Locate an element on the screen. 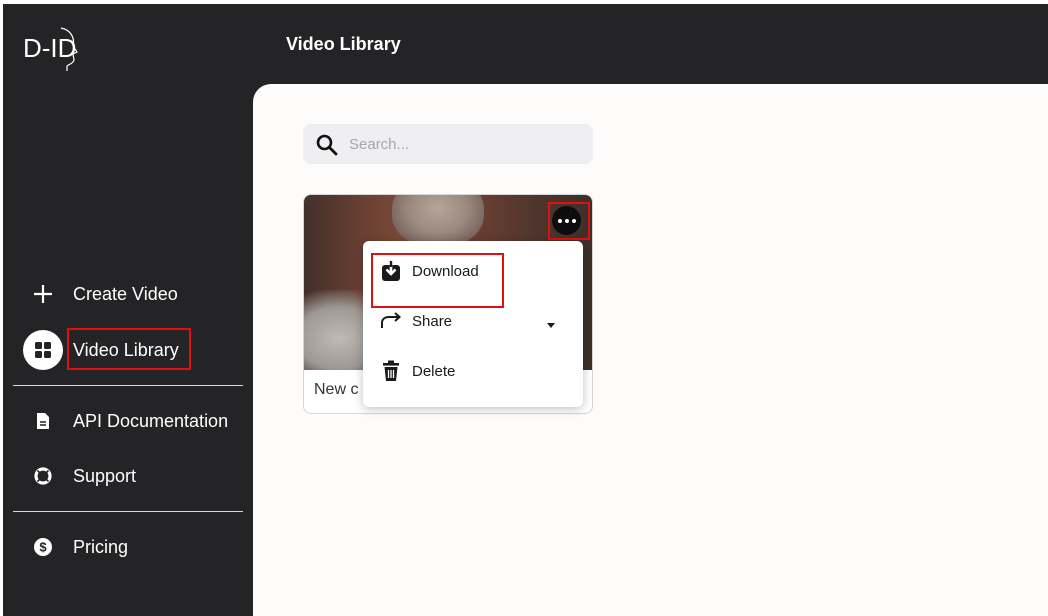 This screenshot has width=1048, height=616. menu-item-download: Download is located at coordinates (473, 271).